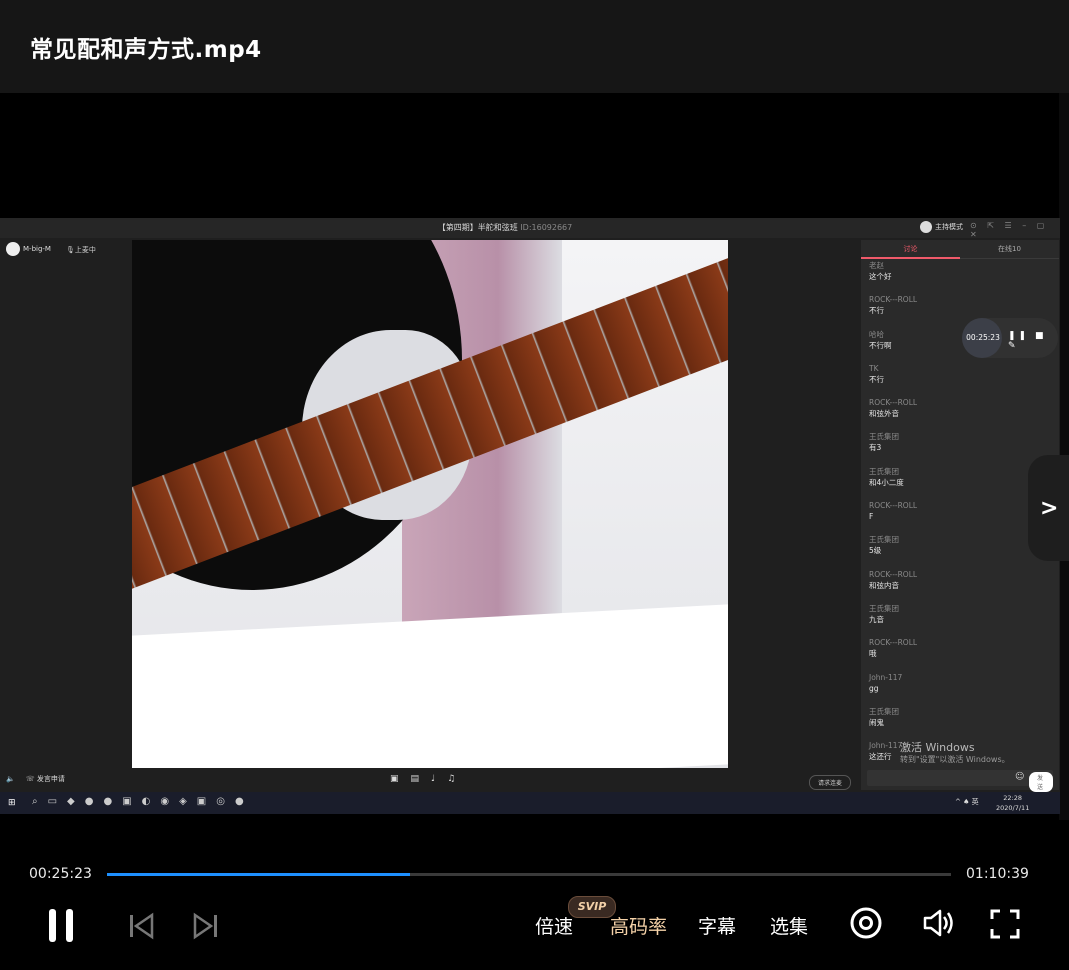 This screenshot has width=1069, height=970. I want to click on next-video-button: >, so click(1048, 508).